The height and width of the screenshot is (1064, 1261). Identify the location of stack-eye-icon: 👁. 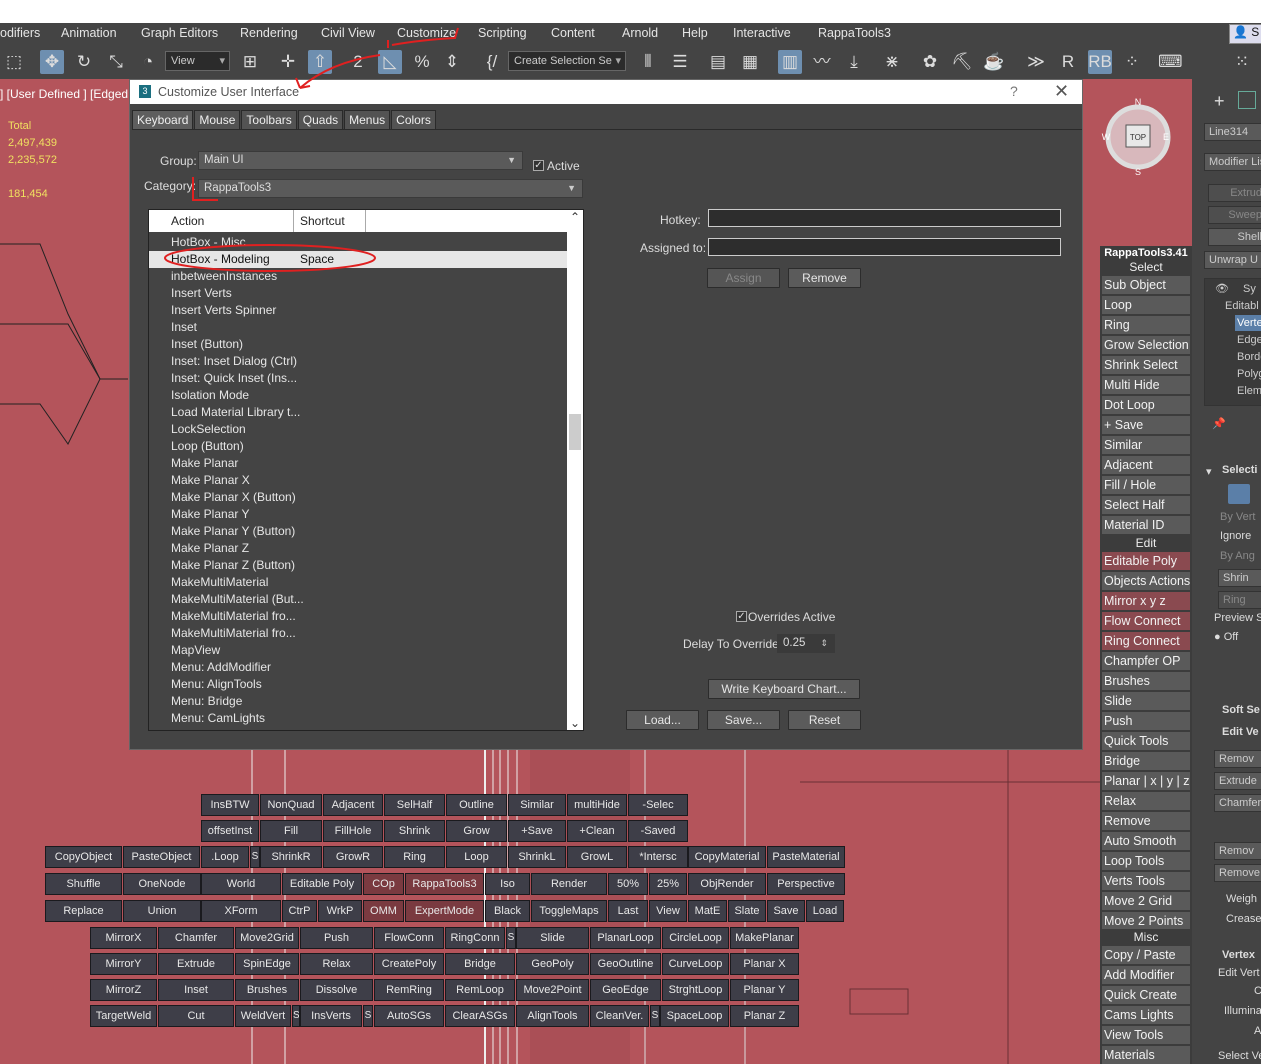
(1222, 289).